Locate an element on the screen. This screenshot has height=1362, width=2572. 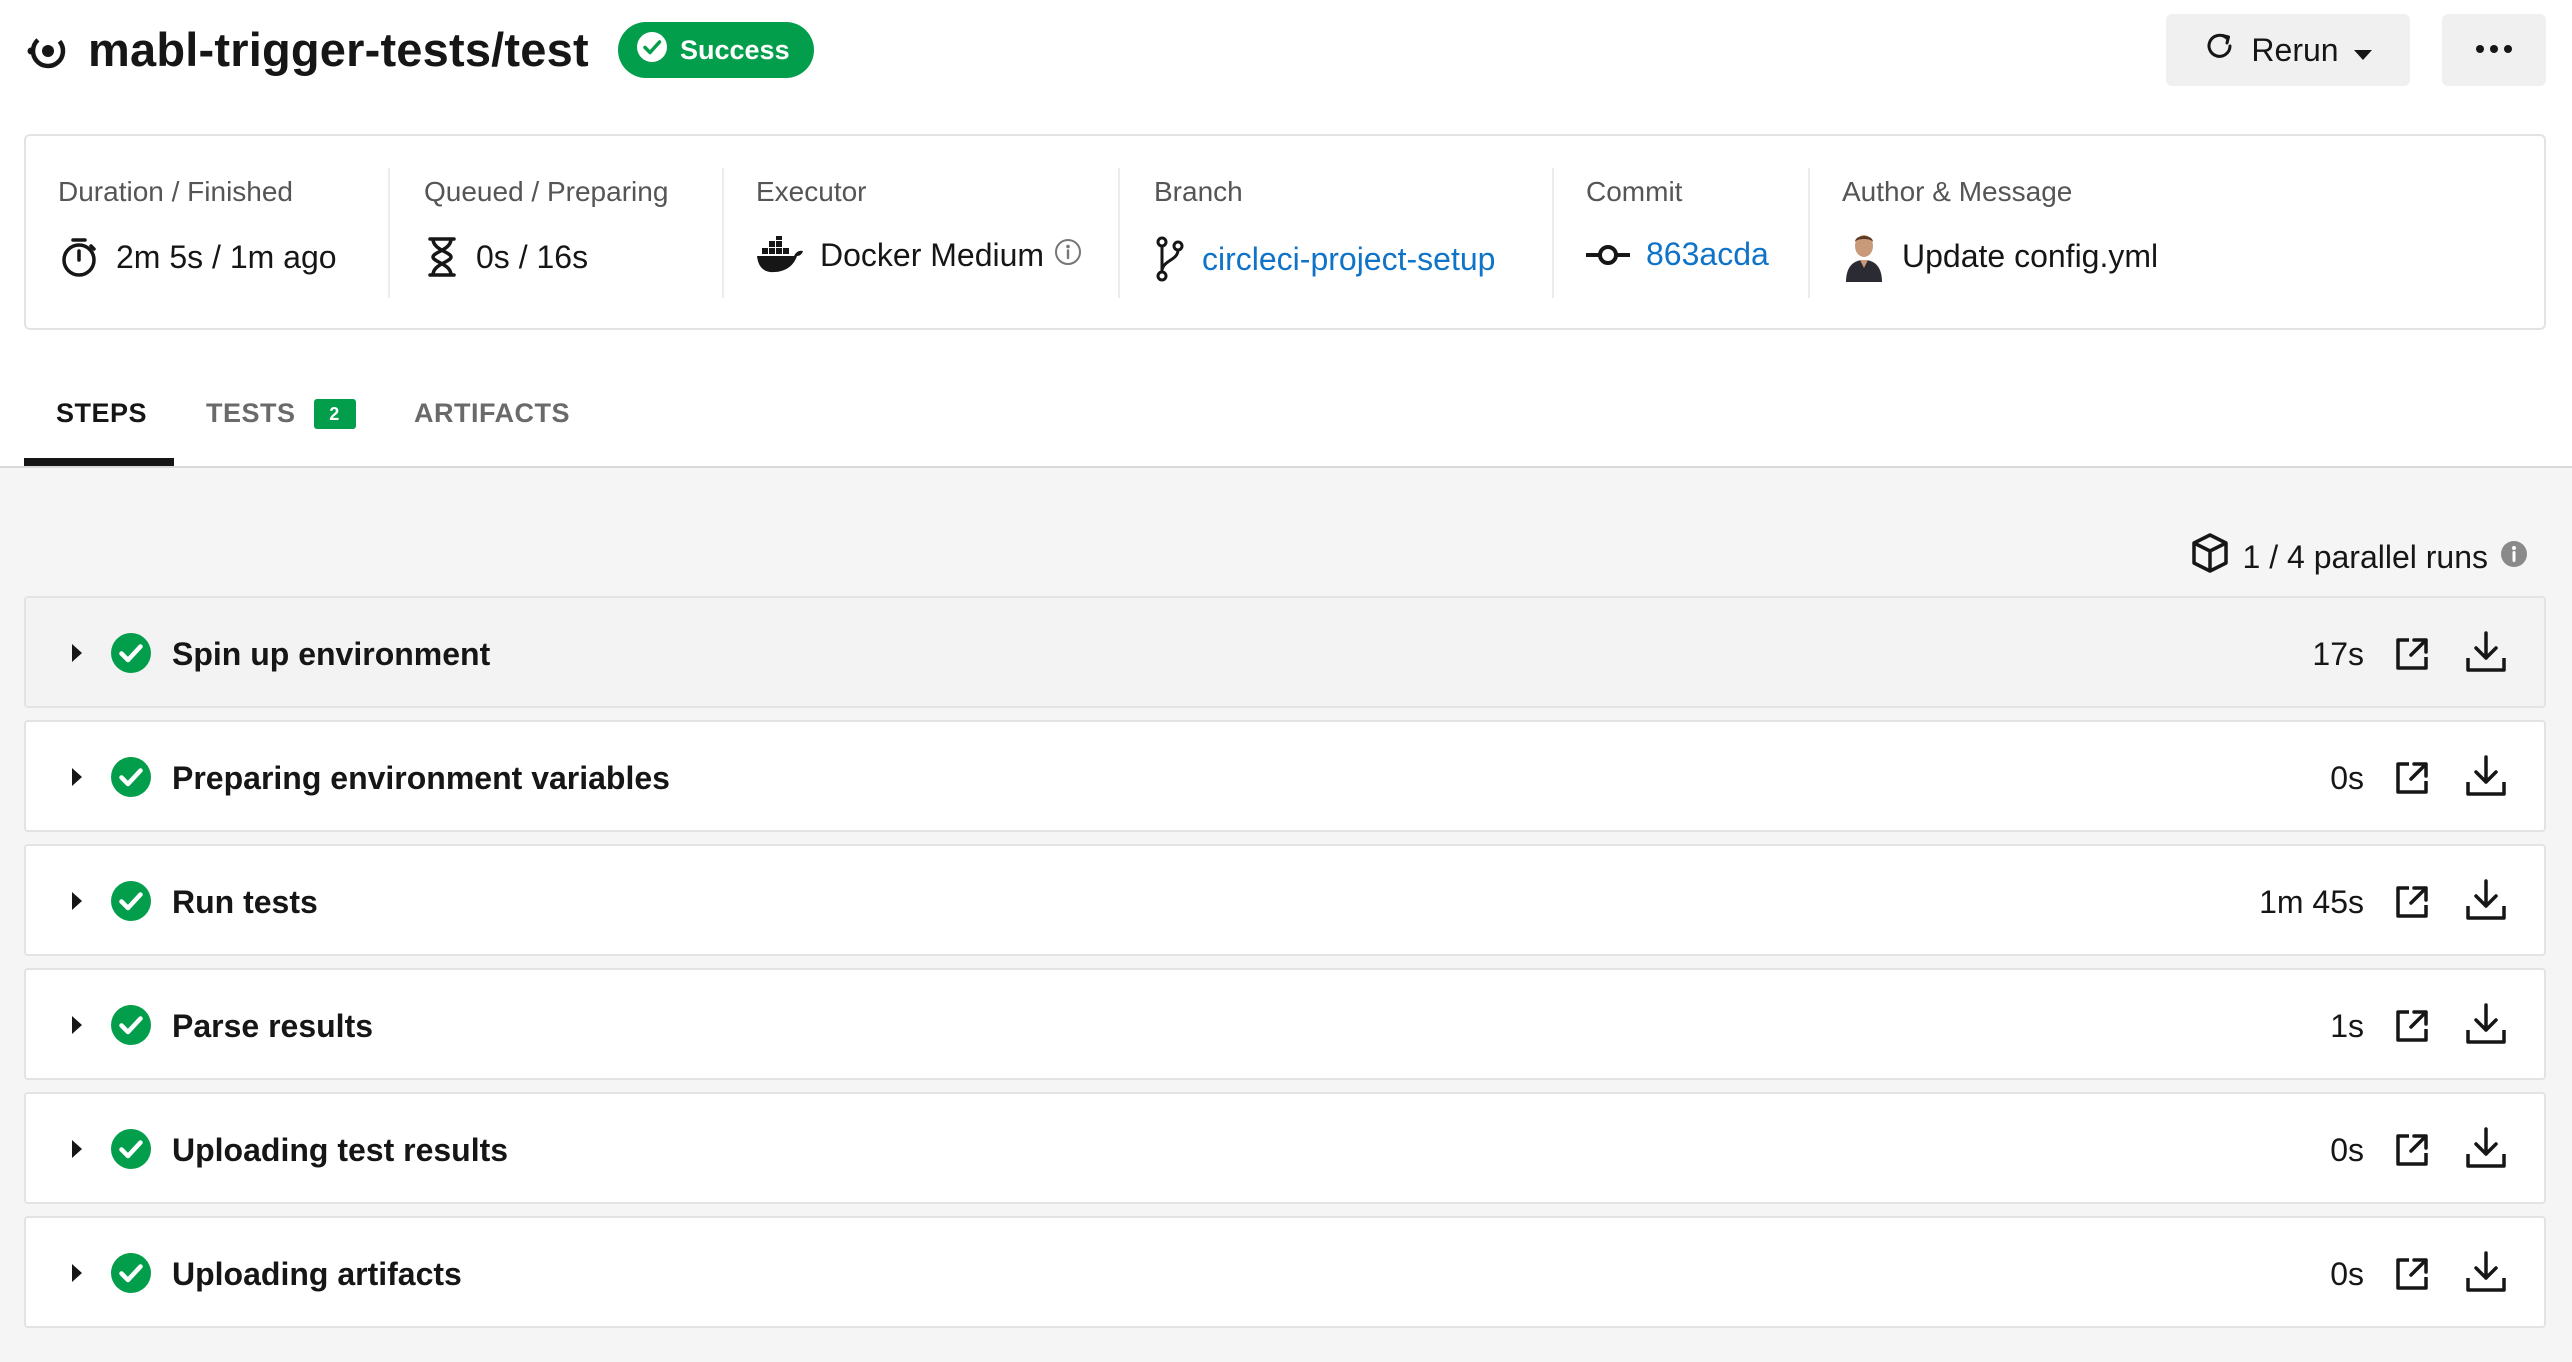
avatar is located at coordinates (1864, 256).